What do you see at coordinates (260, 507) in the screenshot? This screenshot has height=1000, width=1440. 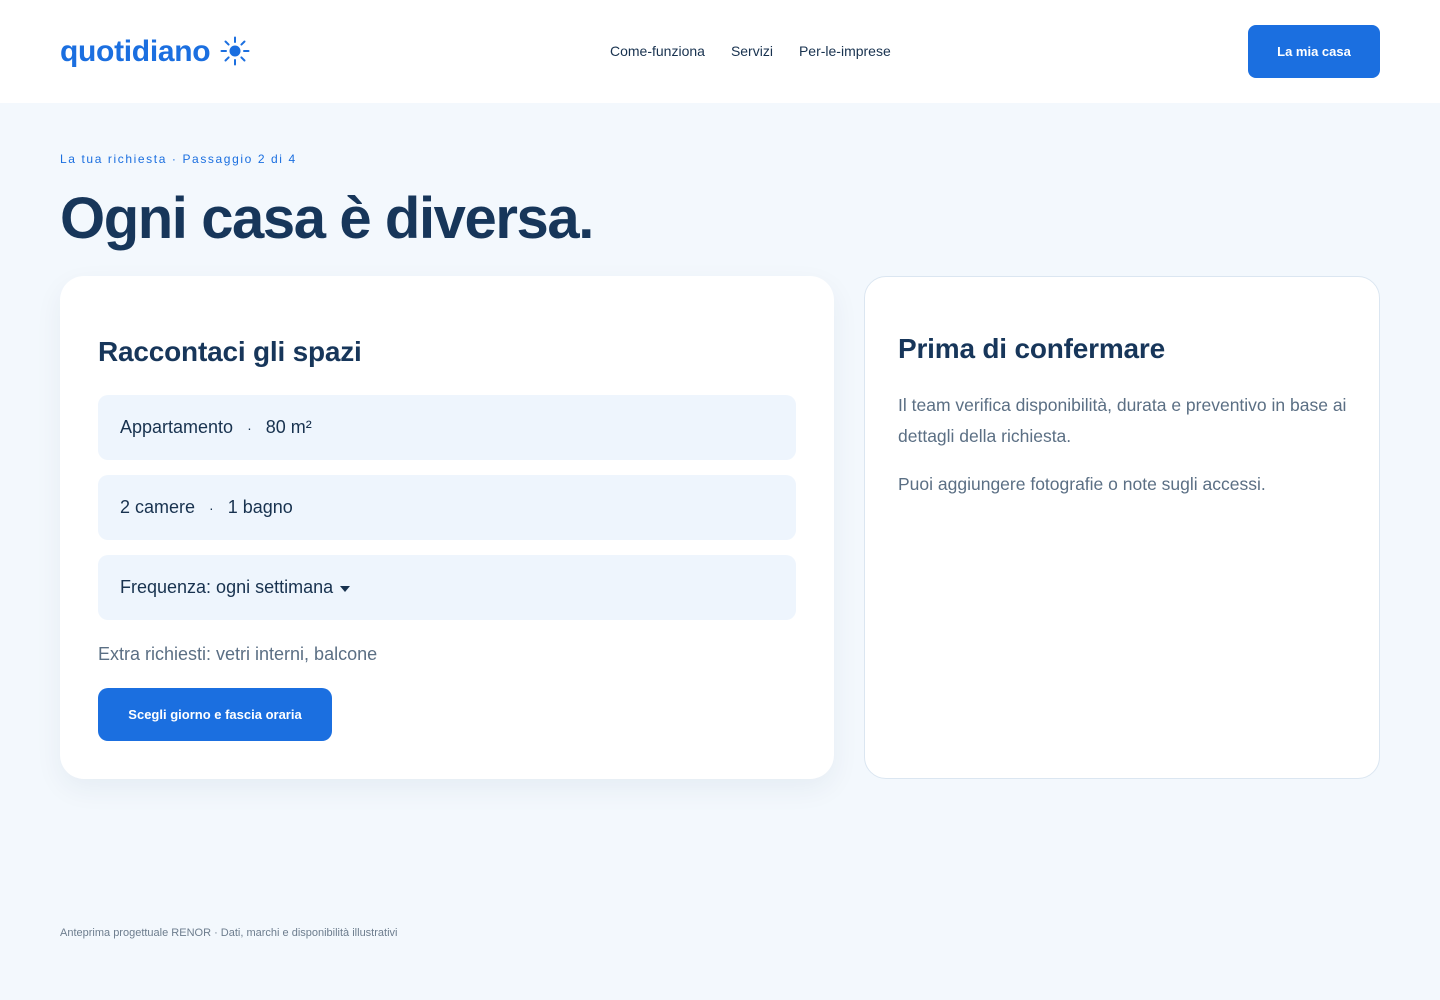 I see `bathrooms-count: 1 bagno` at bounding box center [260, 507].